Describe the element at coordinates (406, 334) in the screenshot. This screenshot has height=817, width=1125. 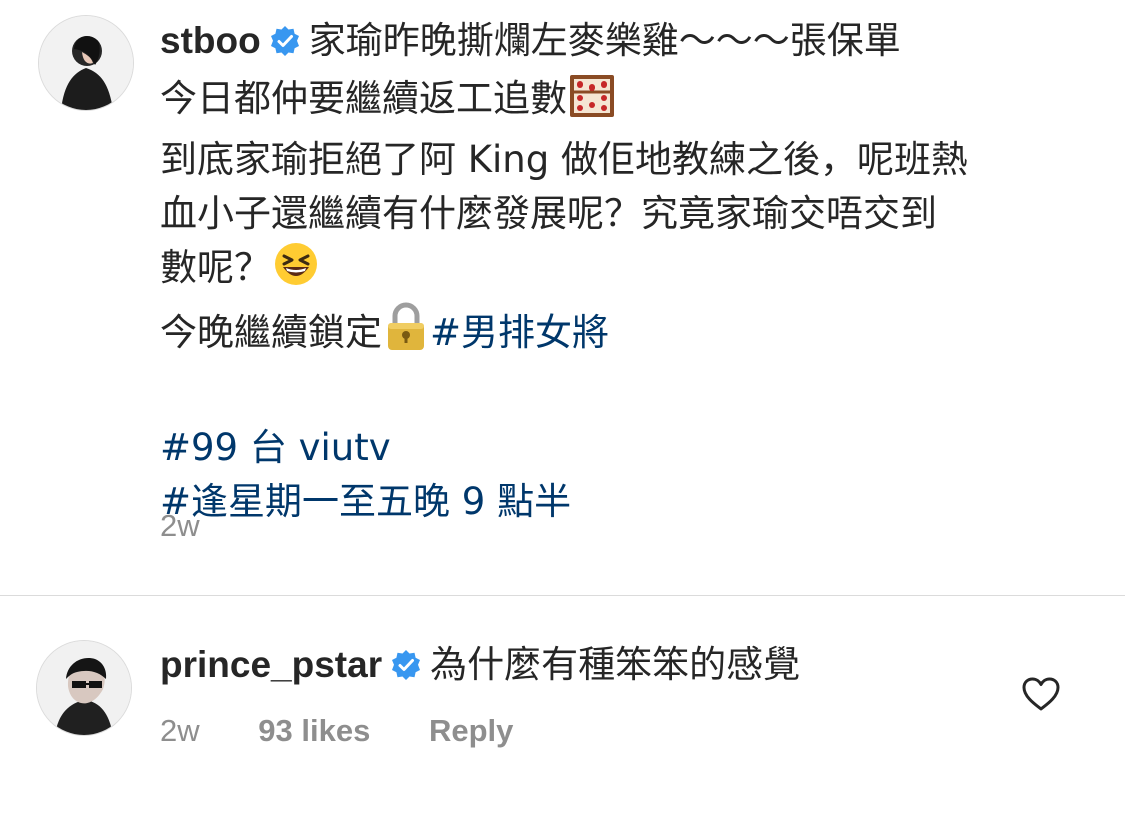
I see `lock-emoji-icon` at that location.